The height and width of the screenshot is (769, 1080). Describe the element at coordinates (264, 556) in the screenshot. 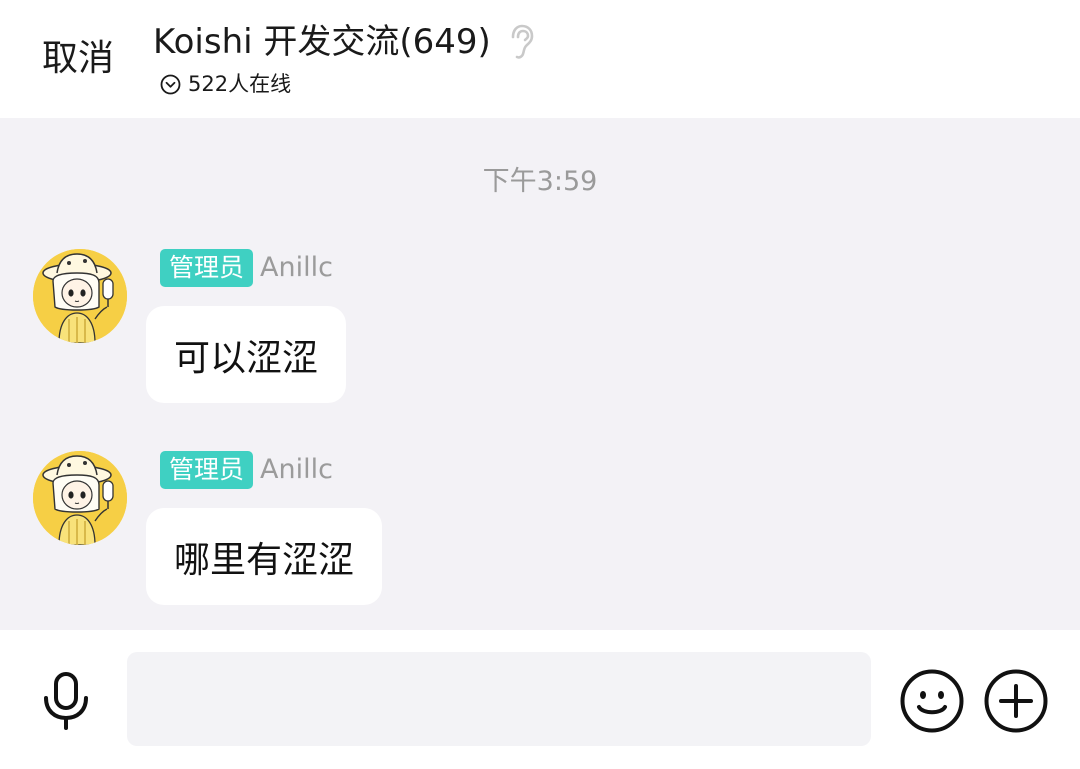

I see `message-bubble: 哪里有涩涩` at that location.